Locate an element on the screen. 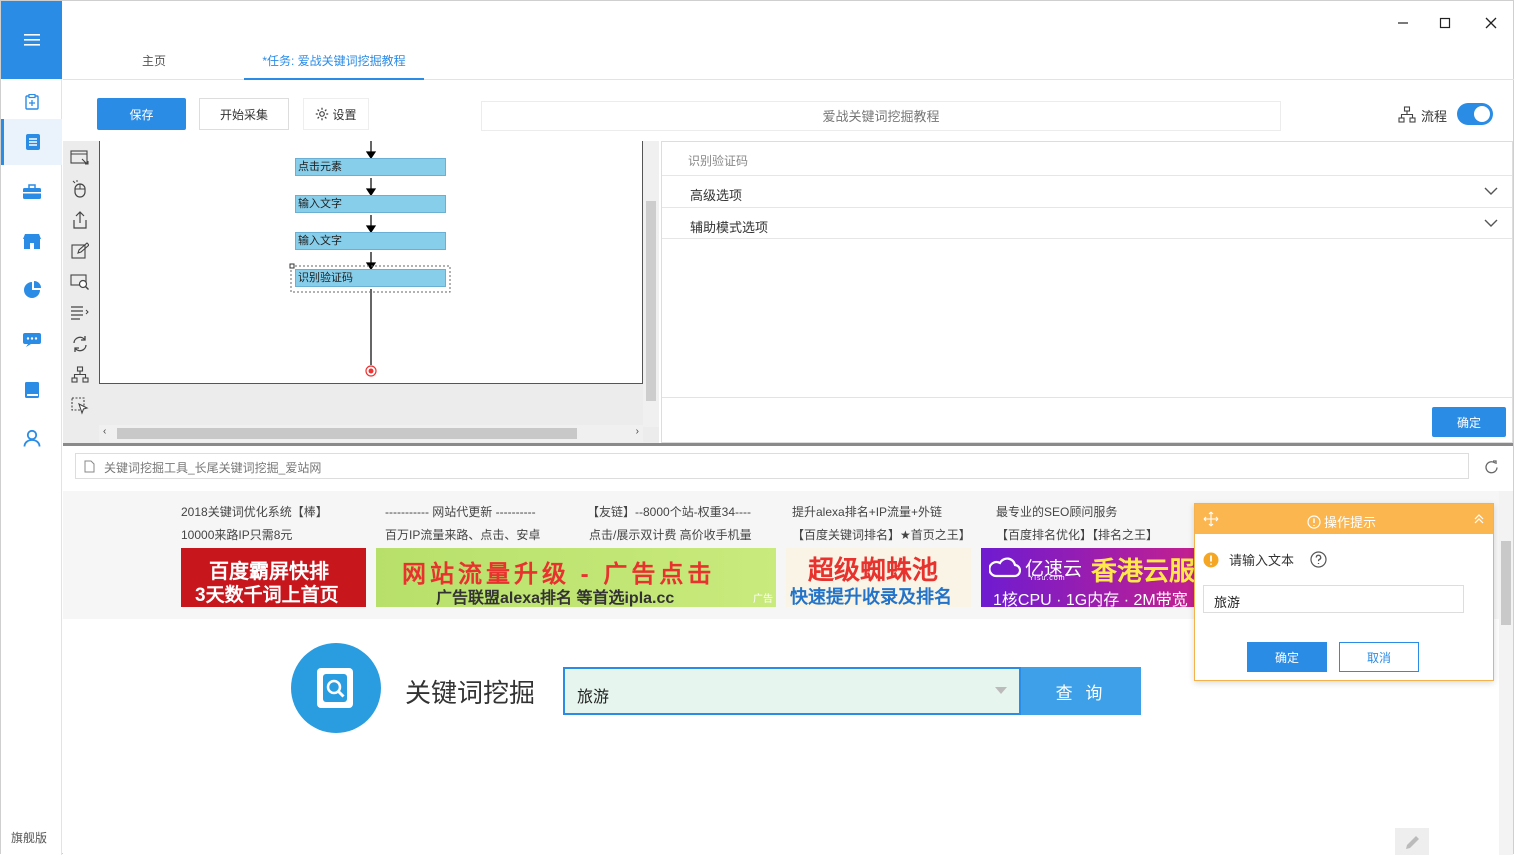 Image resolution: width=1514 pixels, height=855 pixels. left-rail: 旗舰版 is located at coordinates (31, 428).